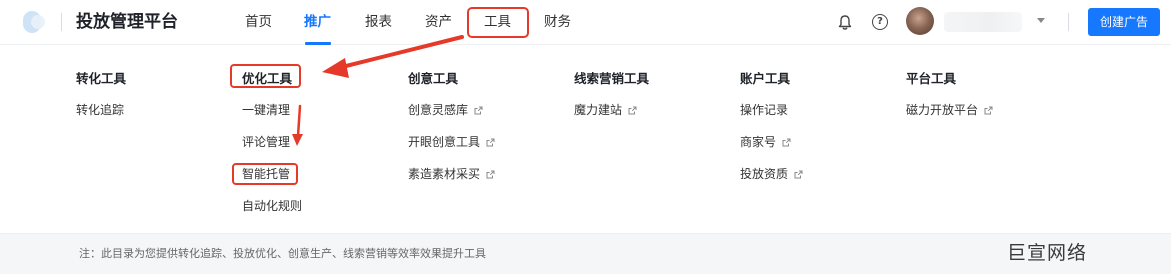  Describe the element at coordinates (378, 22) in the screenshot. I see `nav-reports: 报表` at that location.